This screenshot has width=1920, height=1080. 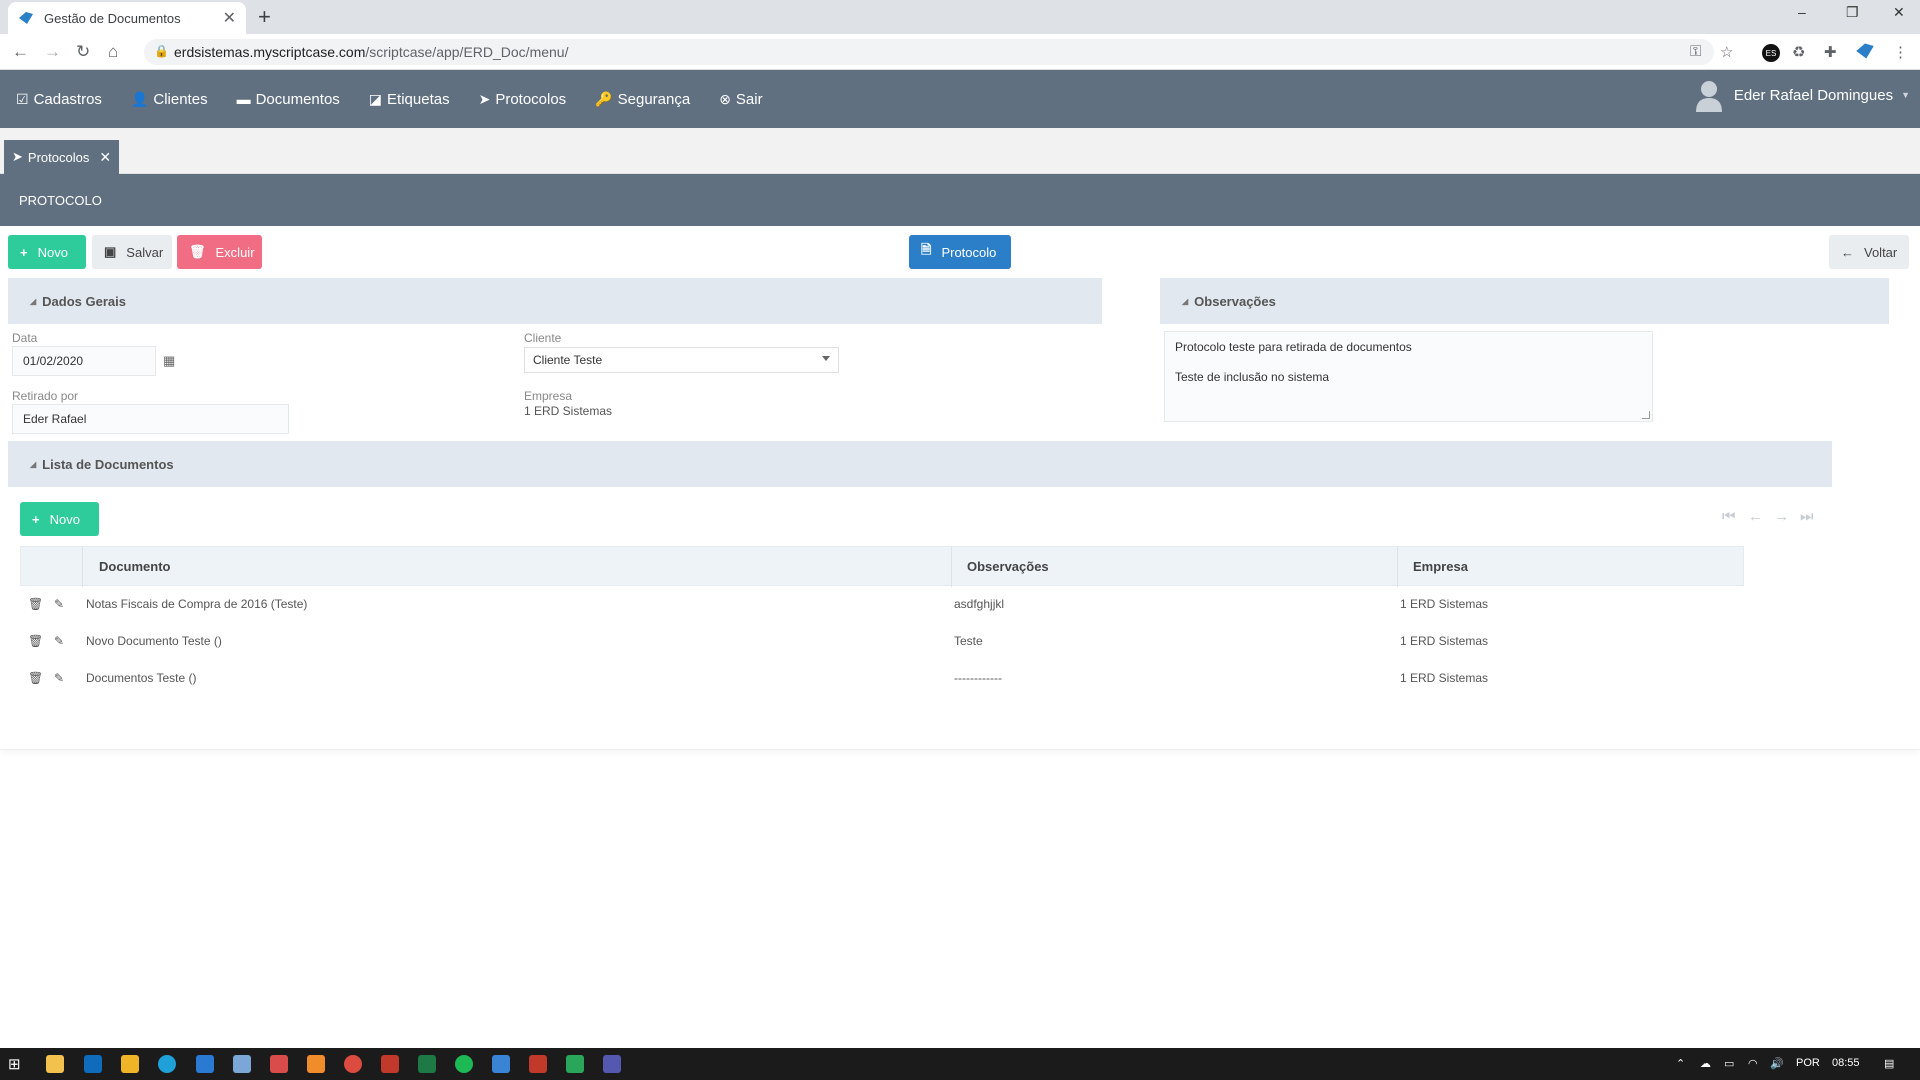 What do you see at coordinates (1808, 1063) in the screenshot?
I see `language-indicator: POR` at bounding box center [1808, 1063].